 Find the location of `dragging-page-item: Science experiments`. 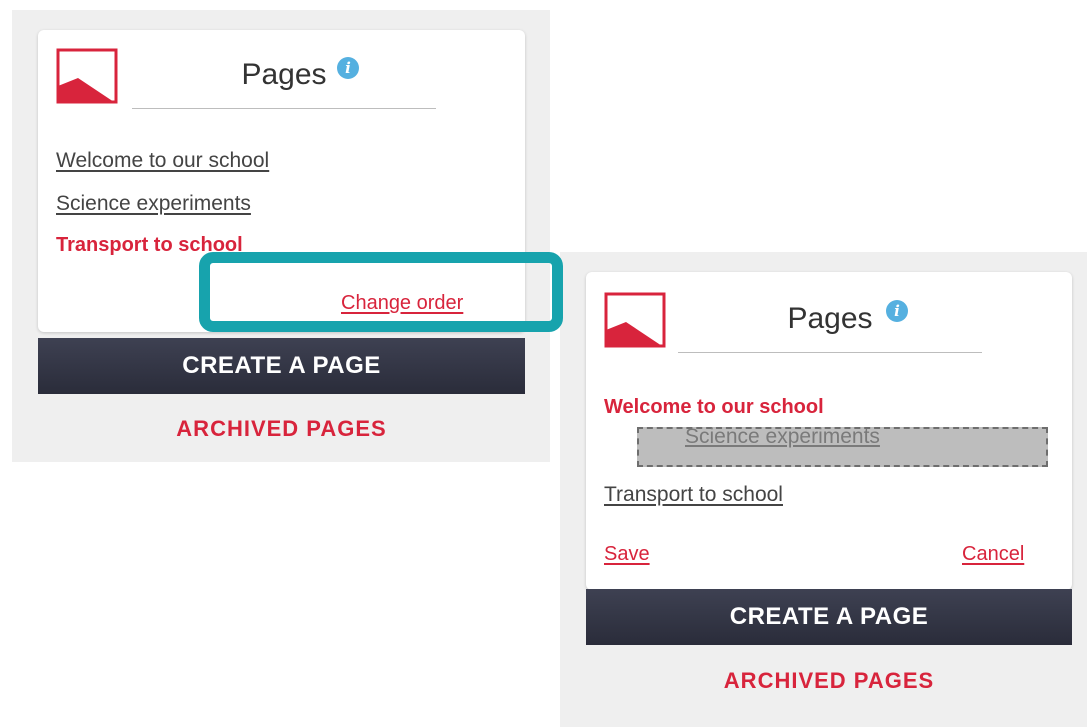

dragging-page-item: Science experiments is located at coordinates (842, 446).